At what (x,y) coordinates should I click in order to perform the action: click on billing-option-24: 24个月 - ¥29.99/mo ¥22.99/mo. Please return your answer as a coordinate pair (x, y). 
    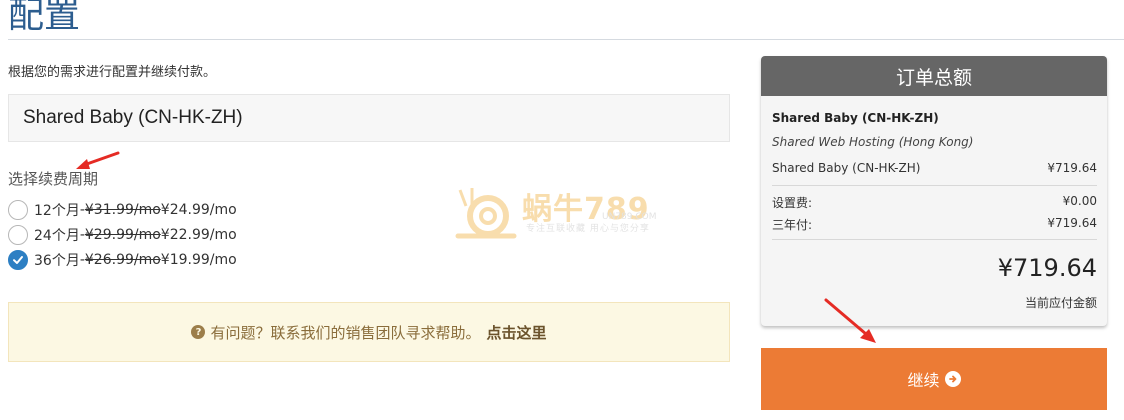
    Looking at the image, I should click on (122, 235).